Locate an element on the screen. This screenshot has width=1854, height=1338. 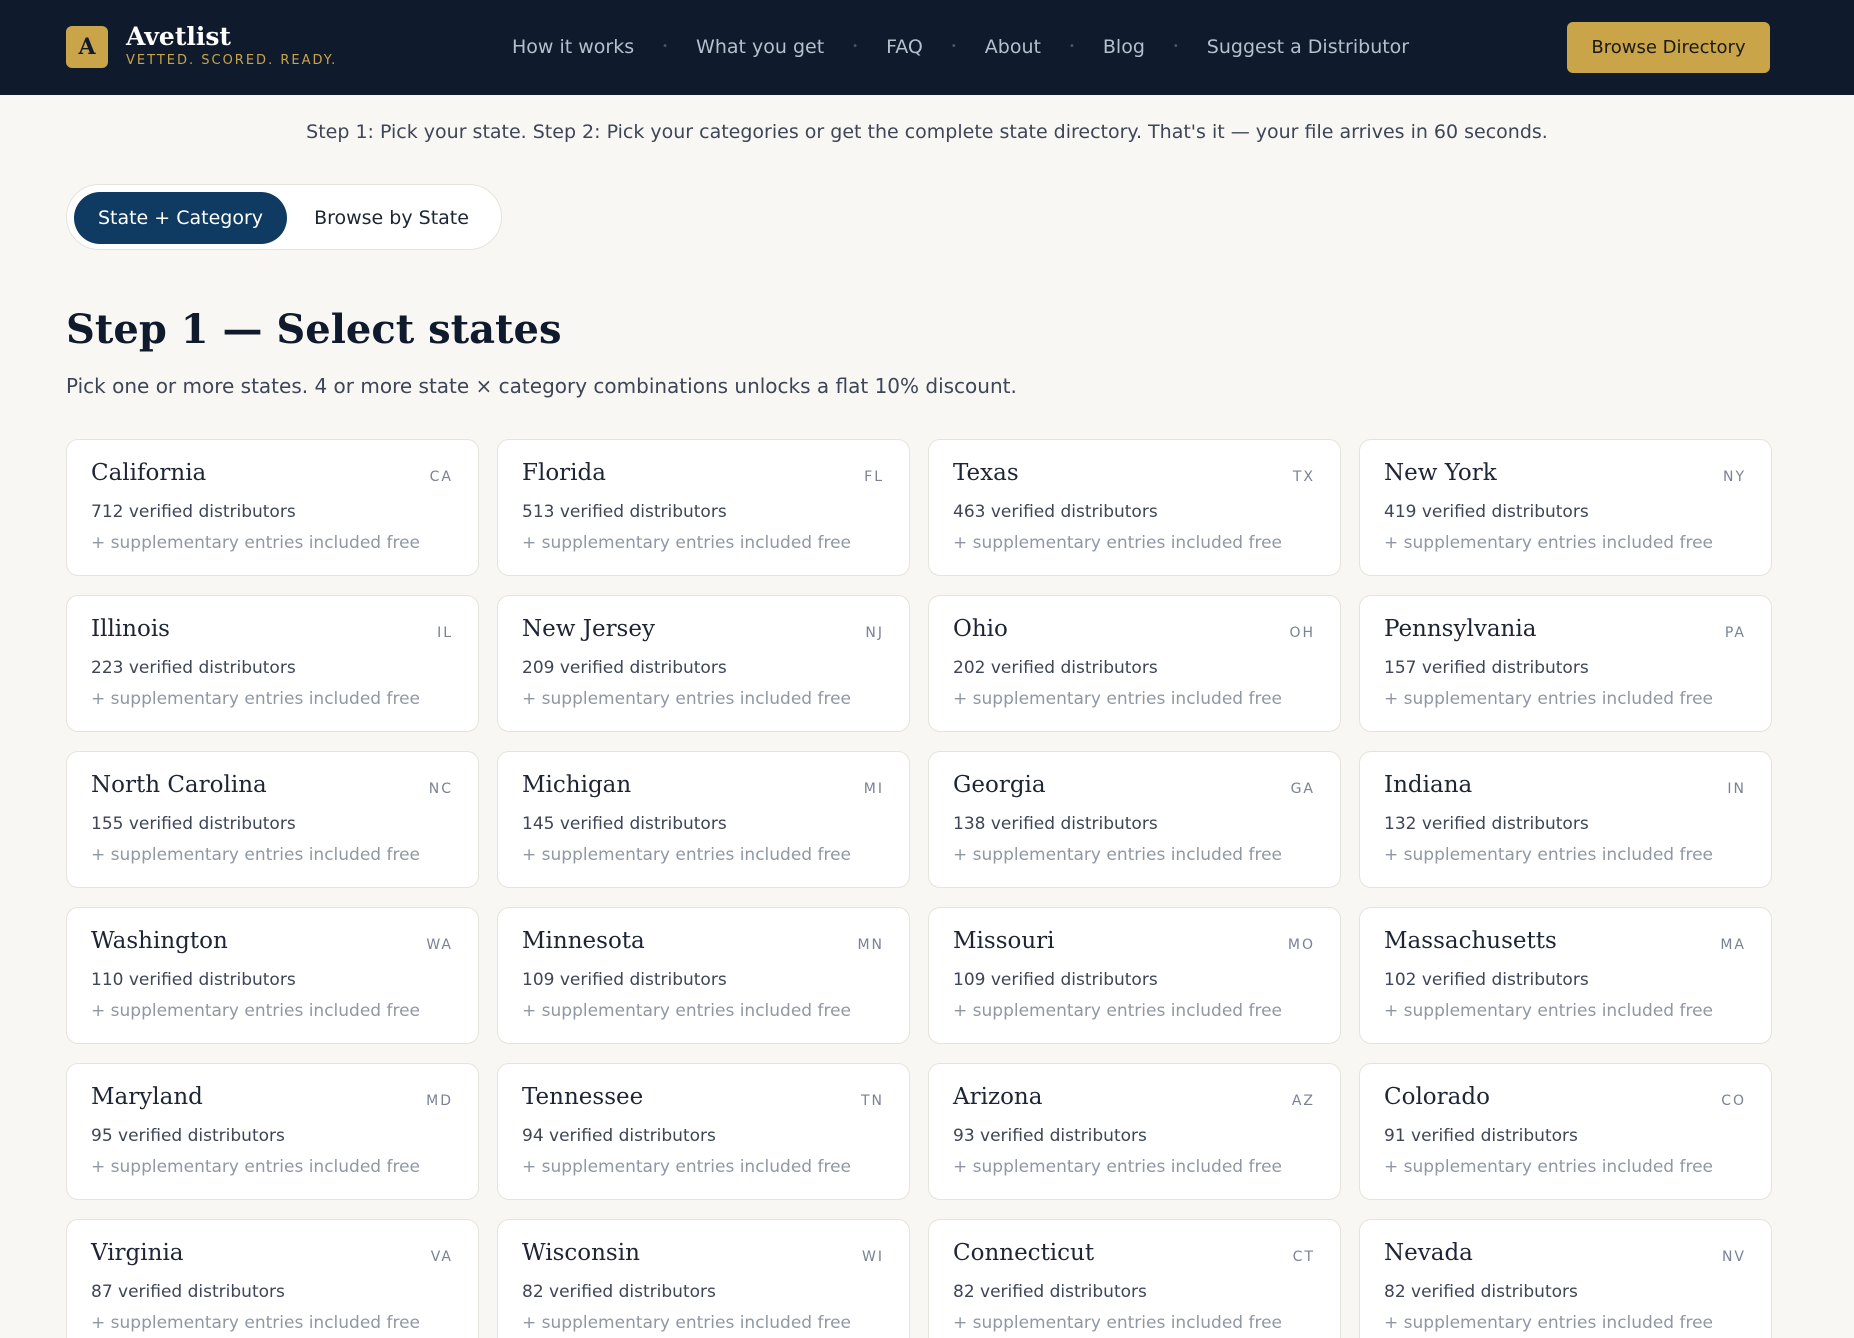
nav-faq: FAQ is located at coordinates (904, 47).